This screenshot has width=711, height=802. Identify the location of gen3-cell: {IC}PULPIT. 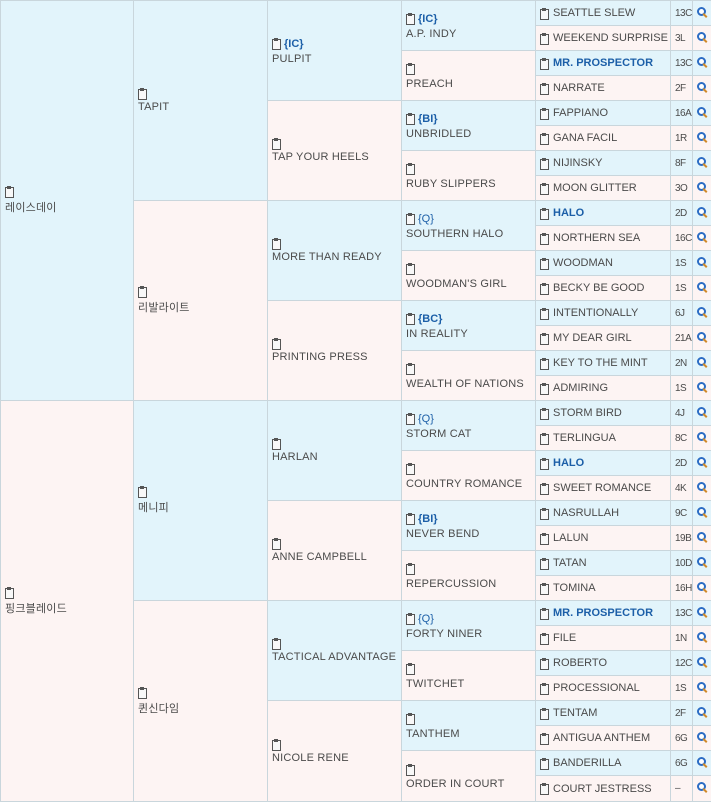
(335, 51).